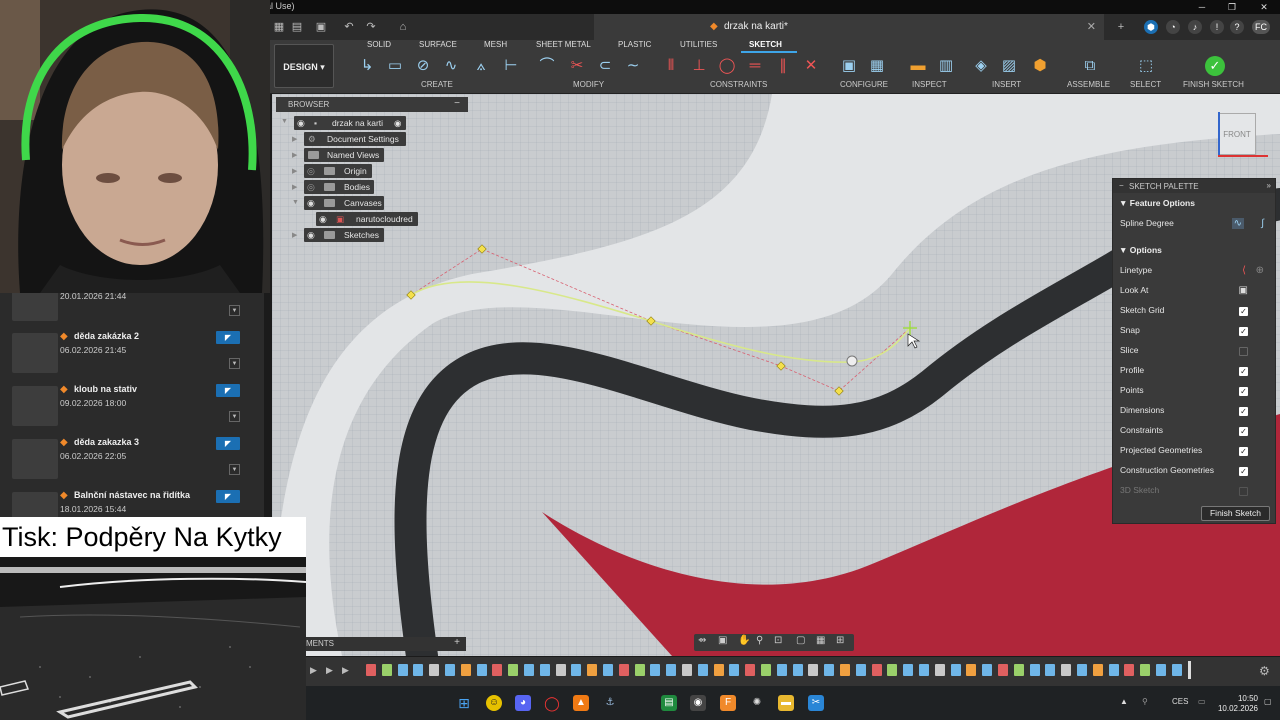  What do you see at coordinates (457, 103) in the screenshot?
I see `collapse-browser-icon: −` at bounding box center [457, 103].